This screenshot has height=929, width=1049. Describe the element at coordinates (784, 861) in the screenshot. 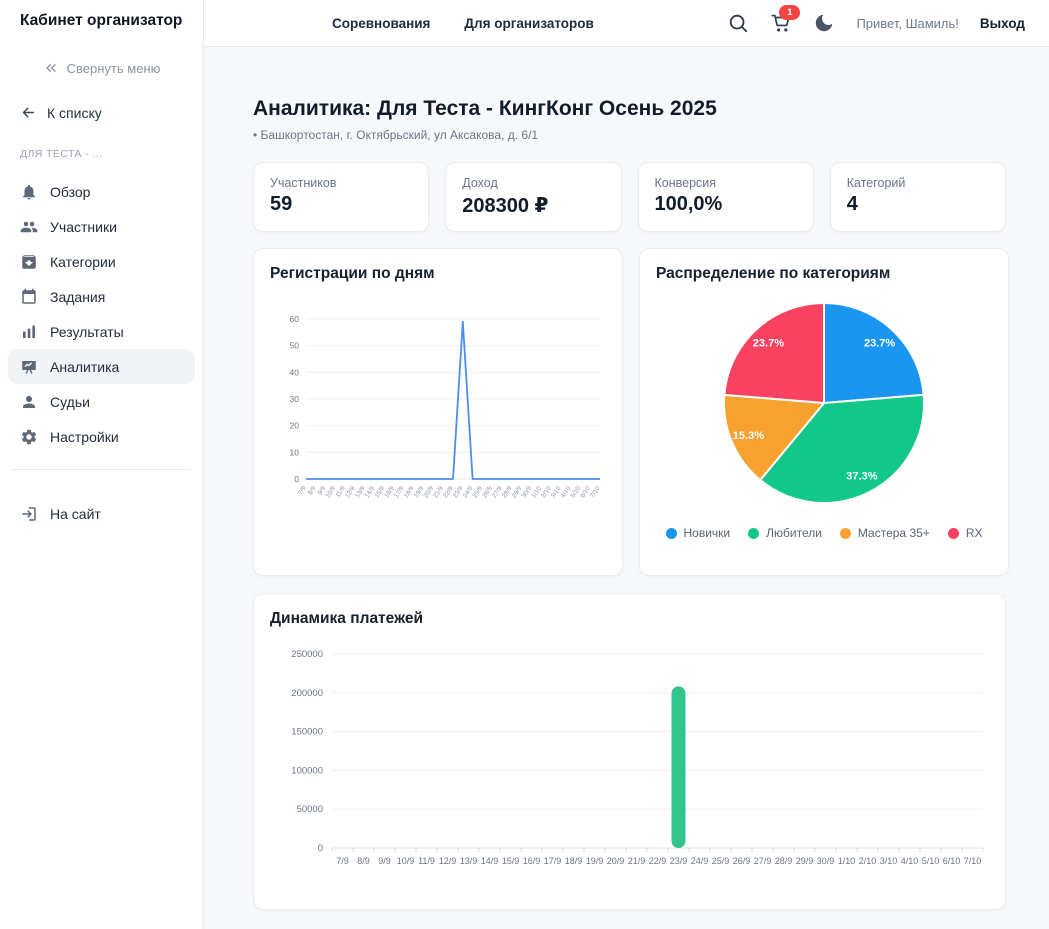

I see `svg-text: 28/9` at that location.